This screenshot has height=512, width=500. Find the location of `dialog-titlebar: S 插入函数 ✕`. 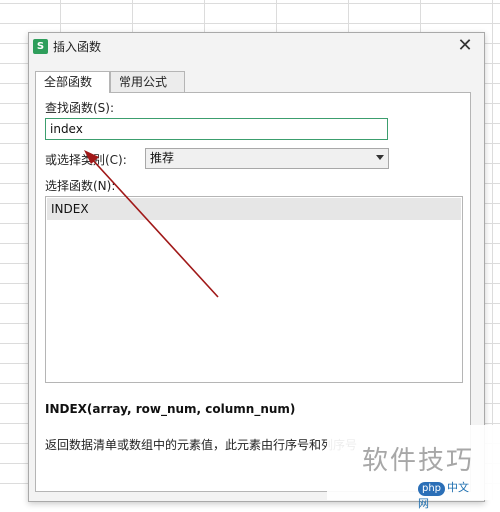

dialog-titlebar: S 插入函数 ✕ is located at coordinates (256, 47).